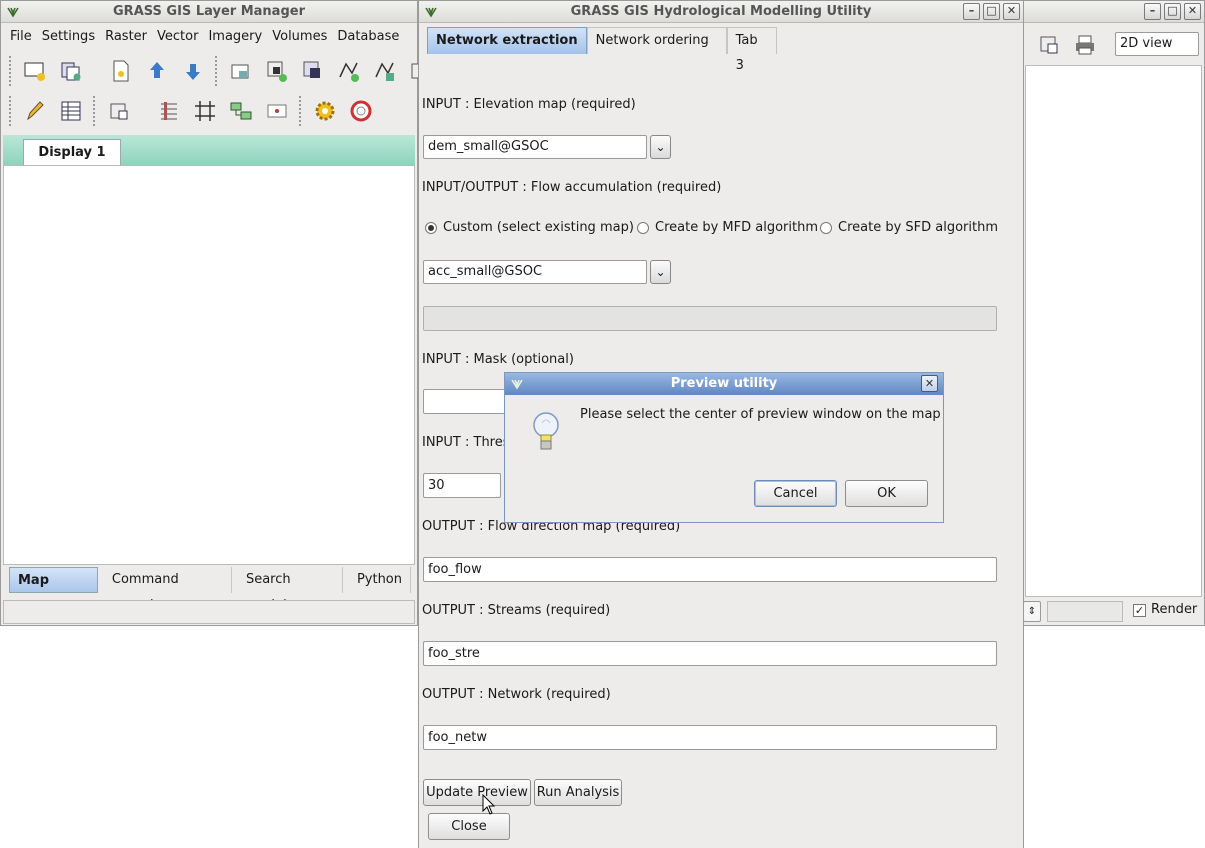 The image size is (1205, 848). What do you see at coordinates (736, 227) in the screenshot?
I see `radio-mfd-label: Create by MFD algorithm` at bounding box center [736, 227].